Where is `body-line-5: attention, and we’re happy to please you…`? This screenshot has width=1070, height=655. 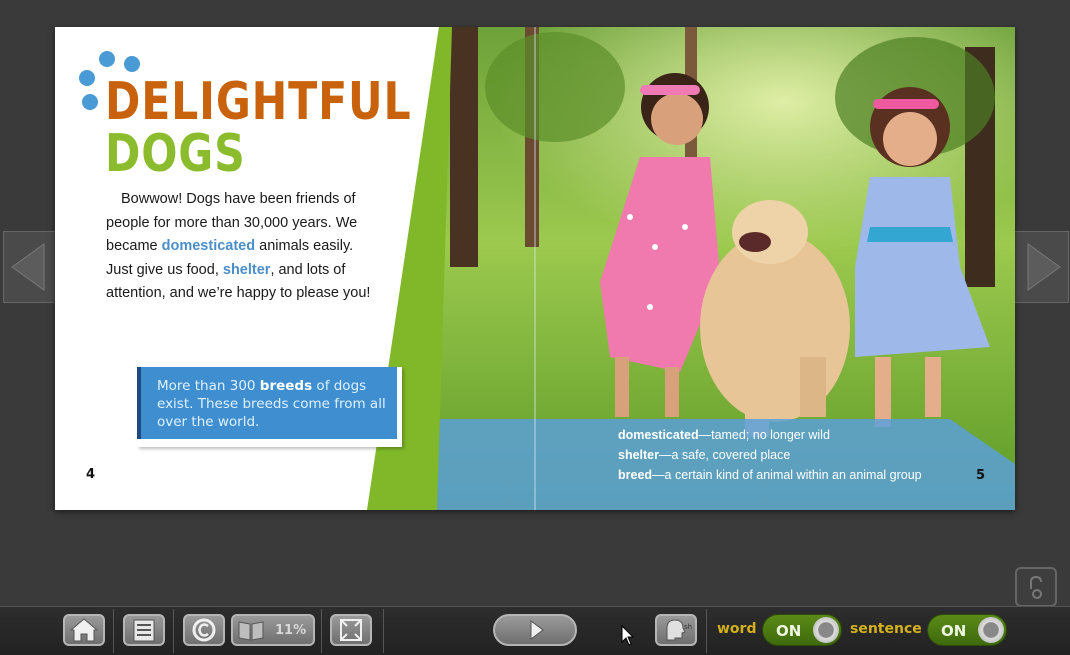 body-line-5: attention, and we’re happy to please you… is located at coordinates (246, 294).